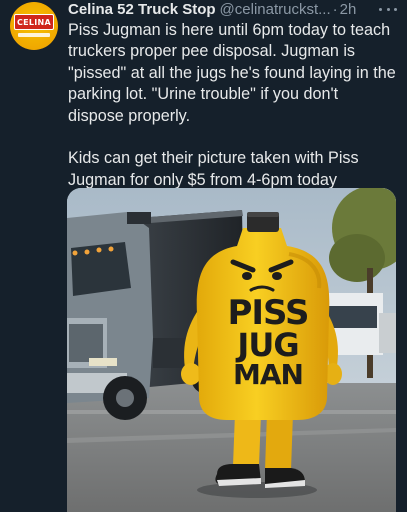 The width and height of the screenshot is (407, 512). I want to click on more-horizontal-icon, so click(388, 9).